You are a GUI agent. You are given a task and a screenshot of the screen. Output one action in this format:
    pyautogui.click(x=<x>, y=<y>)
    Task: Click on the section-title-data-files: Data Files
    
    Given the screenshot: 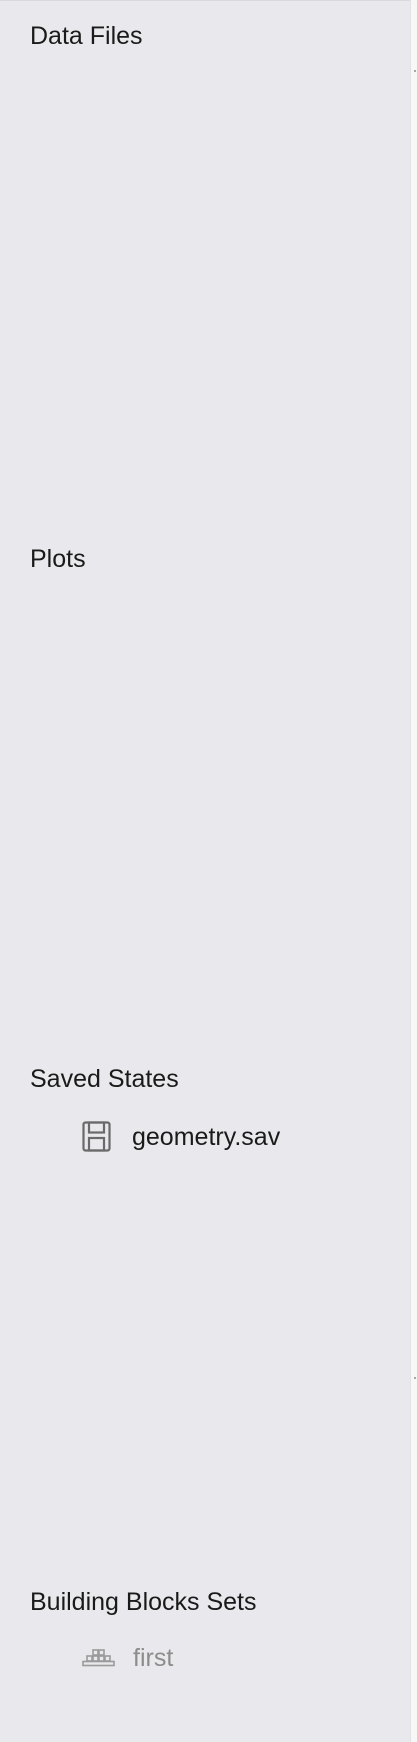 What is the action you would take?
    pyautogui.click(x=86, y=36)
    